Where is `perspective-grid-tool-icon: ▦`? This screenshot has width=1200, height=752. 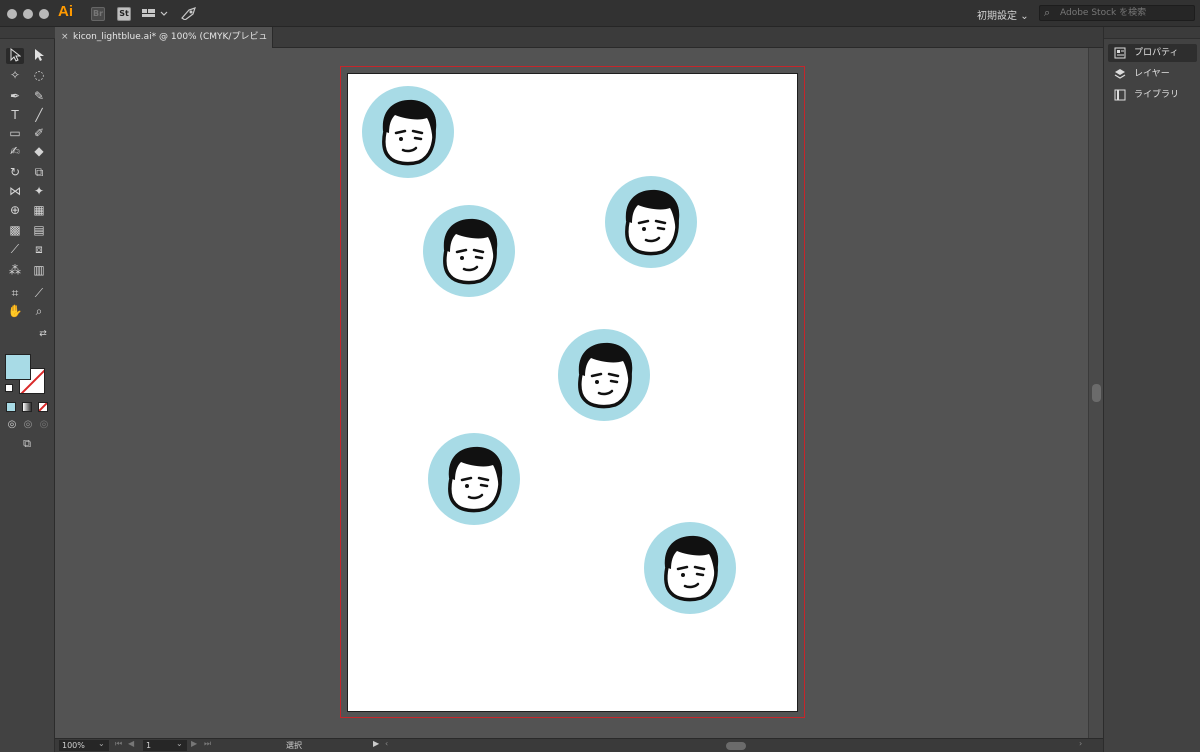 perspective-grid-tool-icon: ▦ is located at coordinates (39, 210).